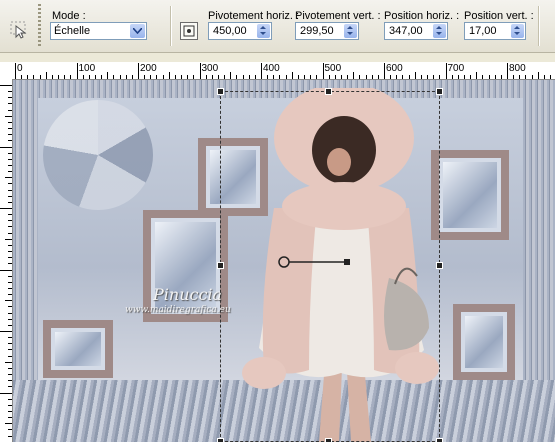 The width and height of the screenshot is (555, 442). I want to click on mode-value: Échelle, so click(72, 31).